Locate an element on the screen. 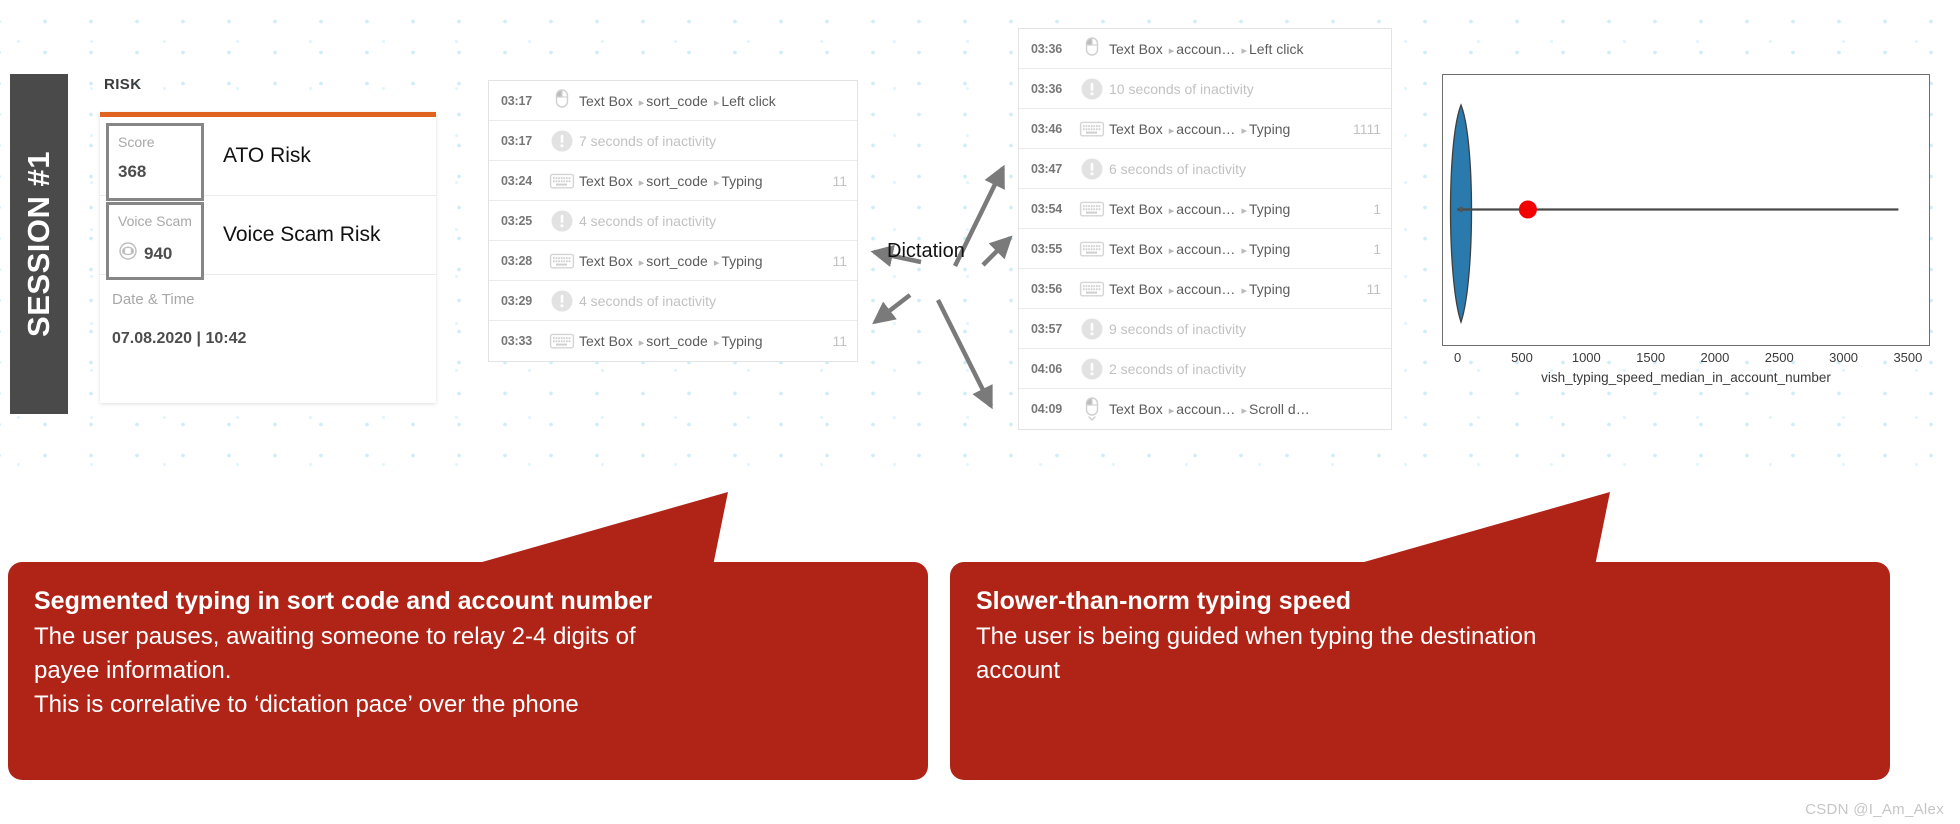 The image size is (1960, 824). event-row: 03:36 10 seconds of inactivity is located at coordinates (1205, 89).